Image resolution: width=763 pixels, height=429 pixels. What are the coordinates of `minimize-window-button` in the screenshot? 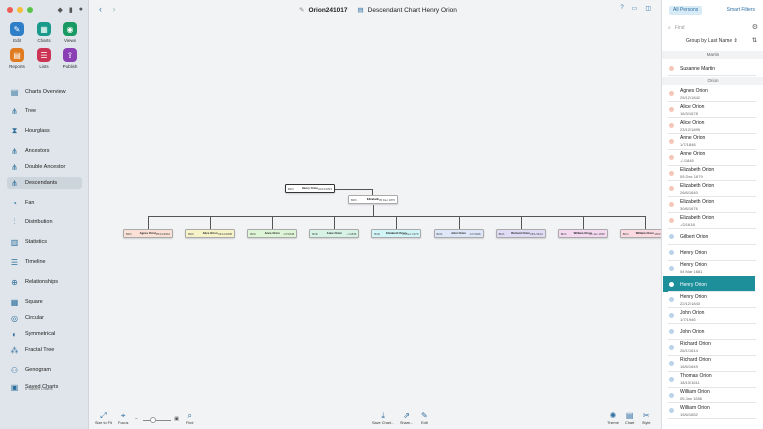 It's located at (20, 10).